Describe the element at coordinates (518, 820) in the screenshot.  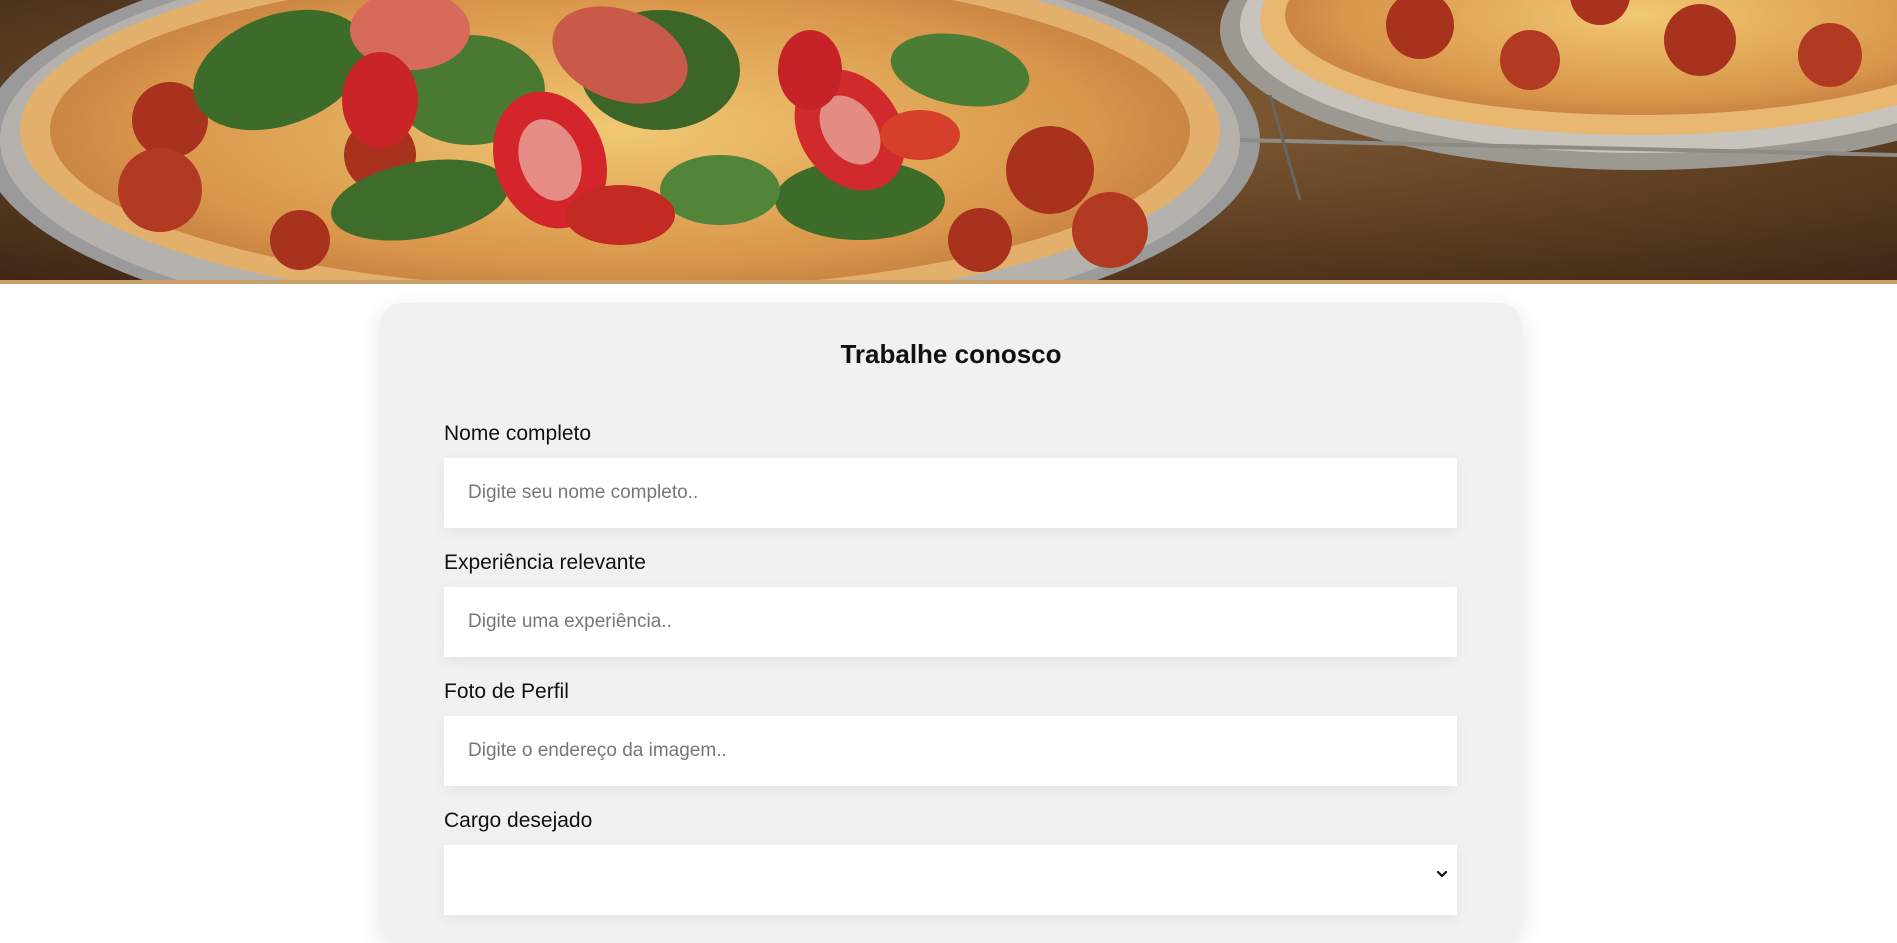
I see `desired-position-label: Cargo desejado` at that location.